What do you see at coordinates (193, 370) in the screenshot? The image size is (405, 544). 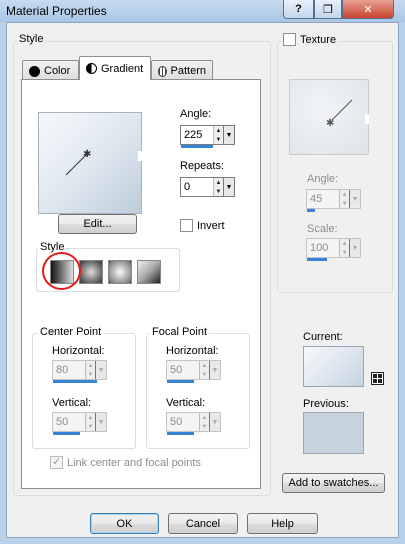 I see `focal-horizontal-input: 50 ▲ ▼ ▼` at bounding box center [193, 370].